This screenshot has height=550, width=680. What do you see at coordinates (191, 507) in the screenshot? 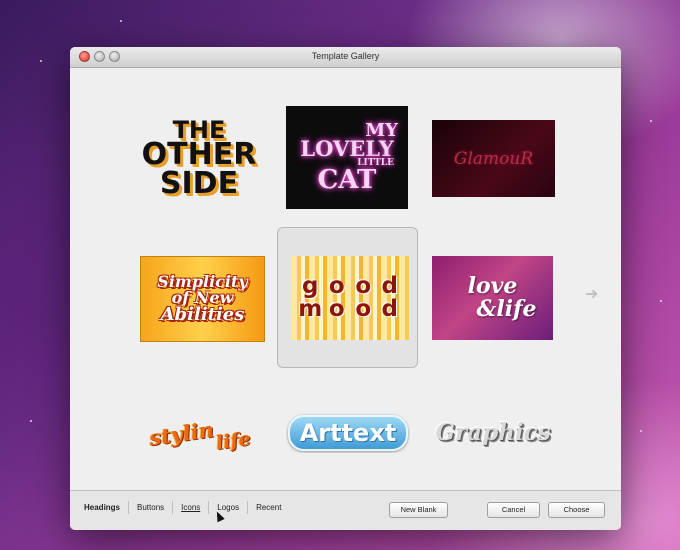
I see `tab-icons: Icons` at bounding box center [191, 507].